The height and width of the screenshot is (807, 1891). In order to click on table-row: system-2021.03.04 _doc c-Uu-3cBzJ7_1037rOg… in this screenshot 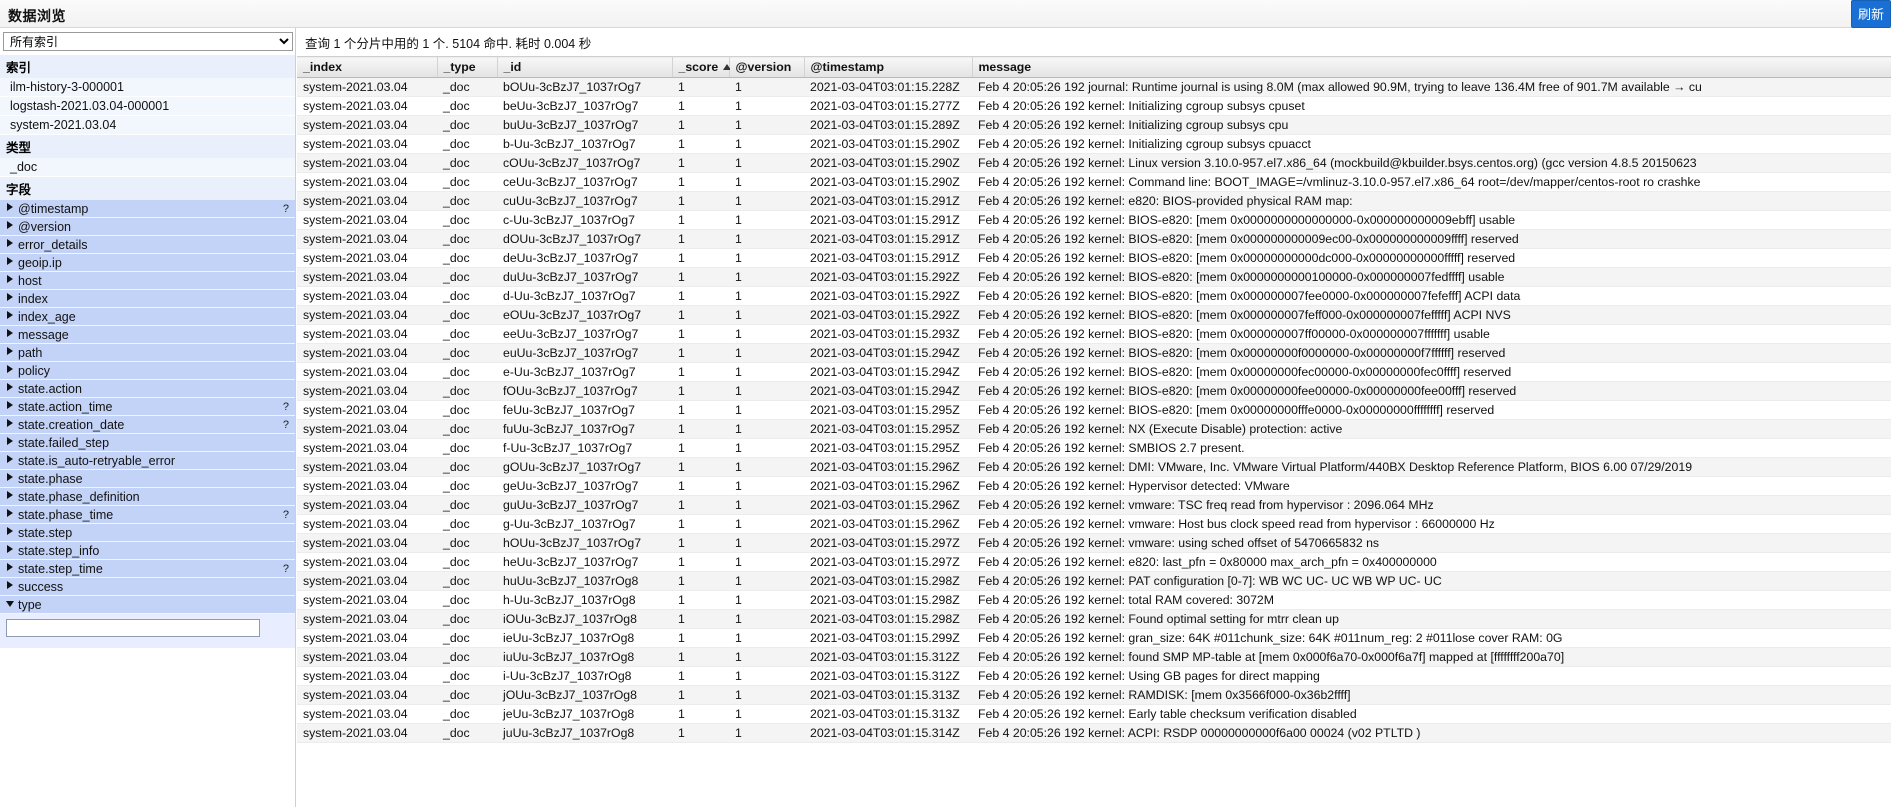, I will do `click(1094, 220)`.